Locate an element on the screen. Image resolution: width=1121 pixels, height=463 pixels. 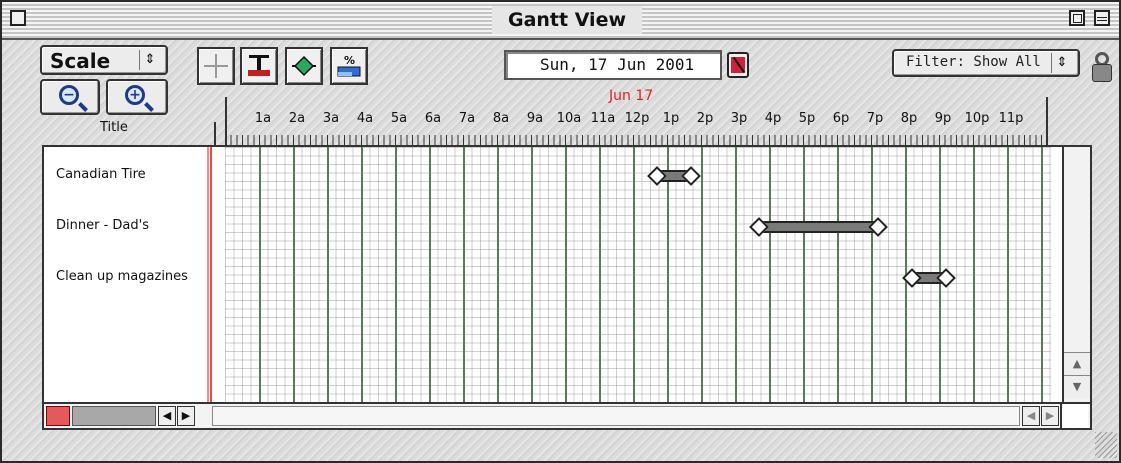
filter-popup: Filter: Show All ⇕ is located at coordinates (986, 63).